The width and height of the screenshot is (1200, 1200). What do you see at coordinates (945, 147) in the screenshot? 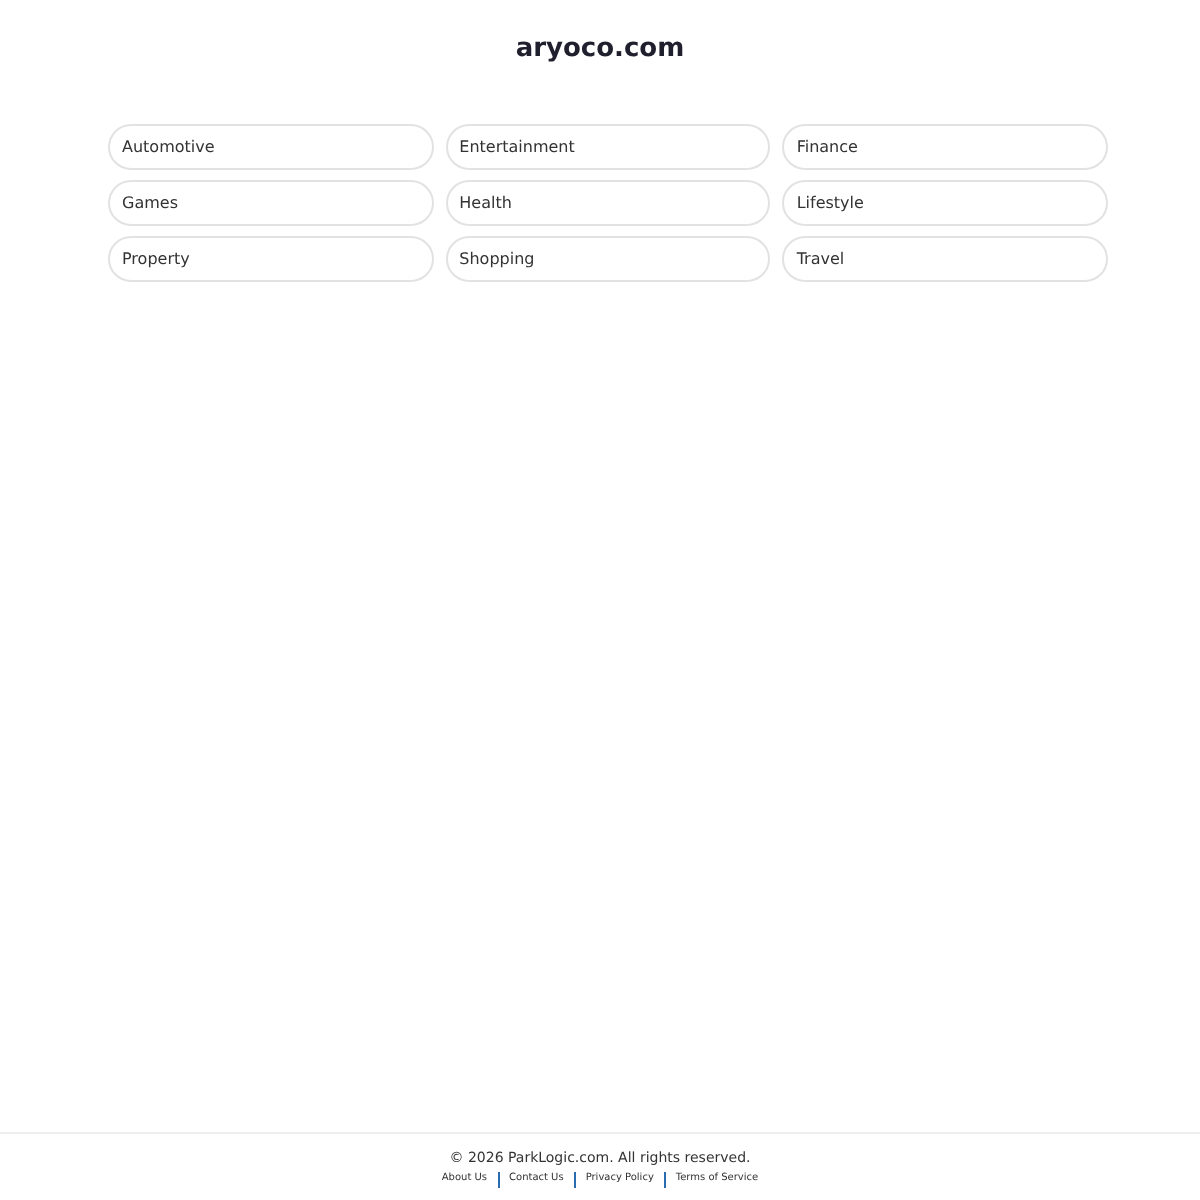
I see `category-link: Finance` at bounding box center [945, 147].